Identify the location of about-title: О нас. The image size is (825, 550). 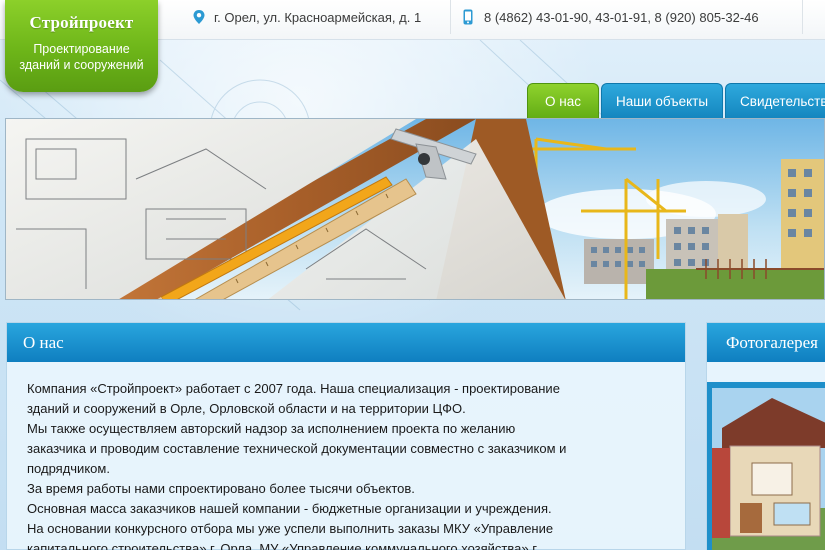
(346, 342).